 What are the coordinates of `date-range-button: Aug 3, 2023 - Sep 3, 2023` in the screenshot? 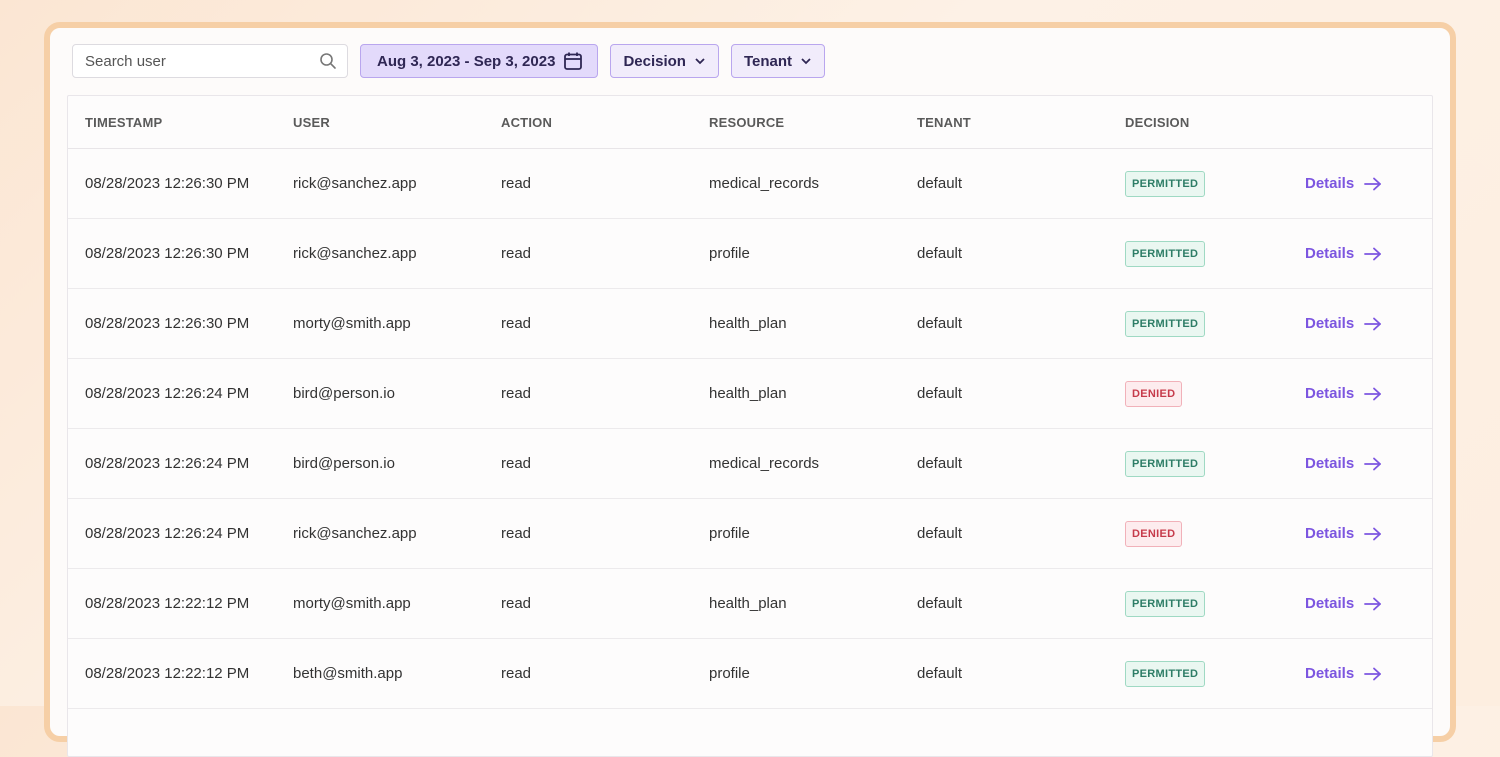 It's located at (479, 61).